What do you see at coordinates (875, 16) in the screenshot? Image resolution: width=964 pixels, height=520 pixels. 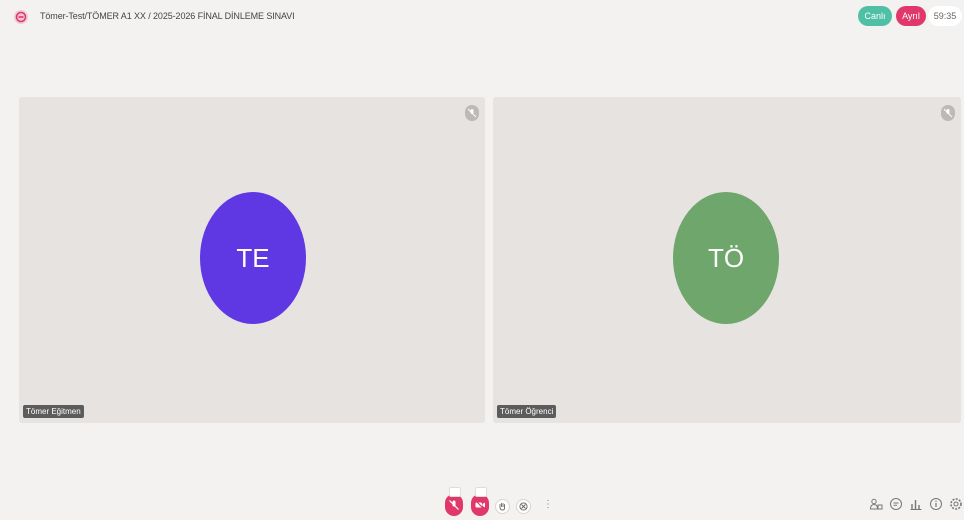 I see `live-badge: Canlı` at bounding box center [875, 16].